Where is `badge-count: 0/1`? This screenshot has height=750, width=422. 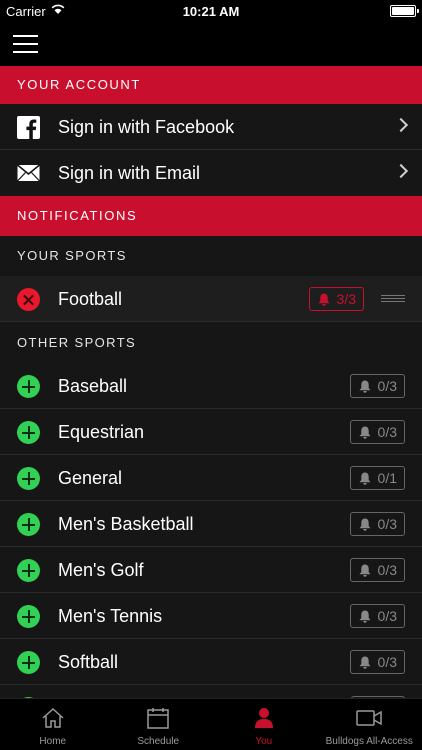 badge-count: 0/1 is located at coordinates (387, 478).